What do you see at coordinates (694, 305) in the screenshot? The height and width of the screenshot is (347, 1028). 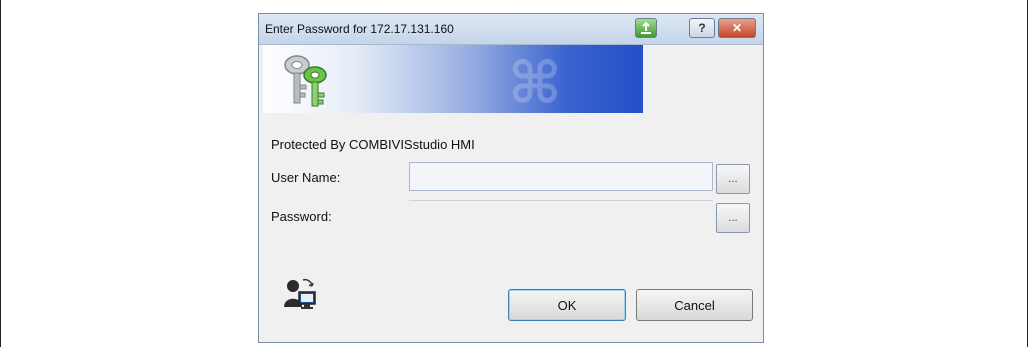 I see `cancel-button: Cancel` at bounding box center [694, 305].